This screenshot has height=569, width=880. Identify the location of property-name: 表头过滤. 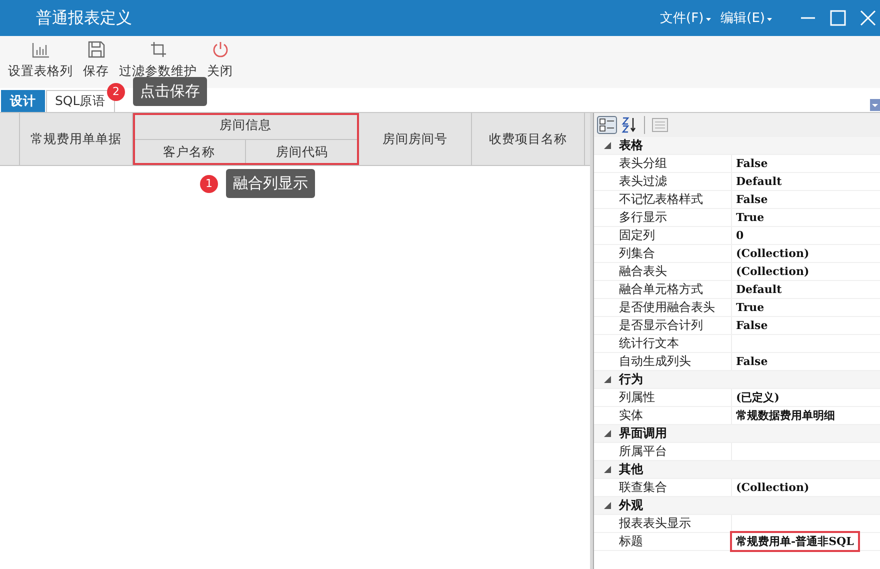
(663, 181).